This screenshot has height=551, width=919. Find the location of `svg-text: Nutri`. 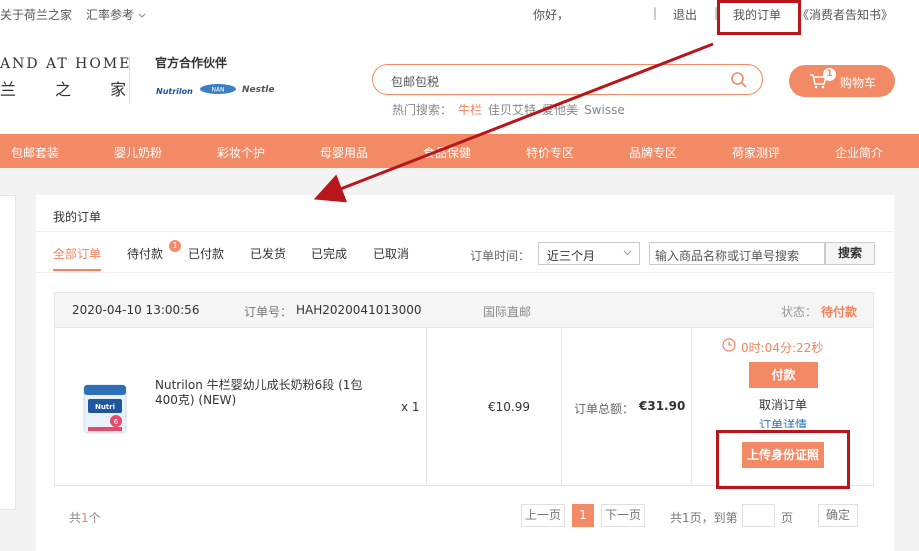

svg-text: Nutri is located at coordinates (105, 407).